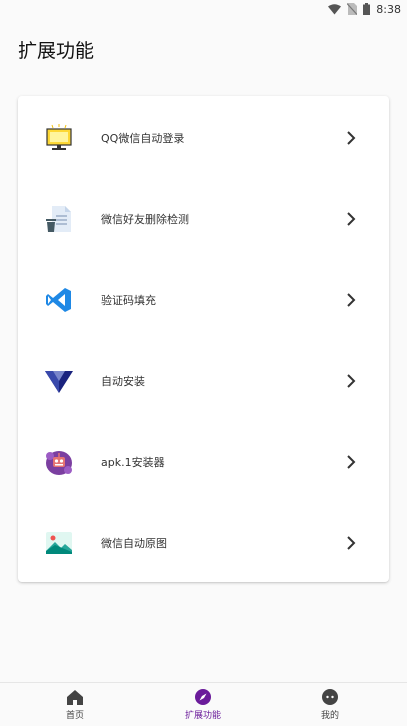 The width and height of the screenshot is (407, 726). What do you see at coordinates (56, 51) in the screenshot?
I see `page-title: 扩展功能` at bounding box center [56, 51].